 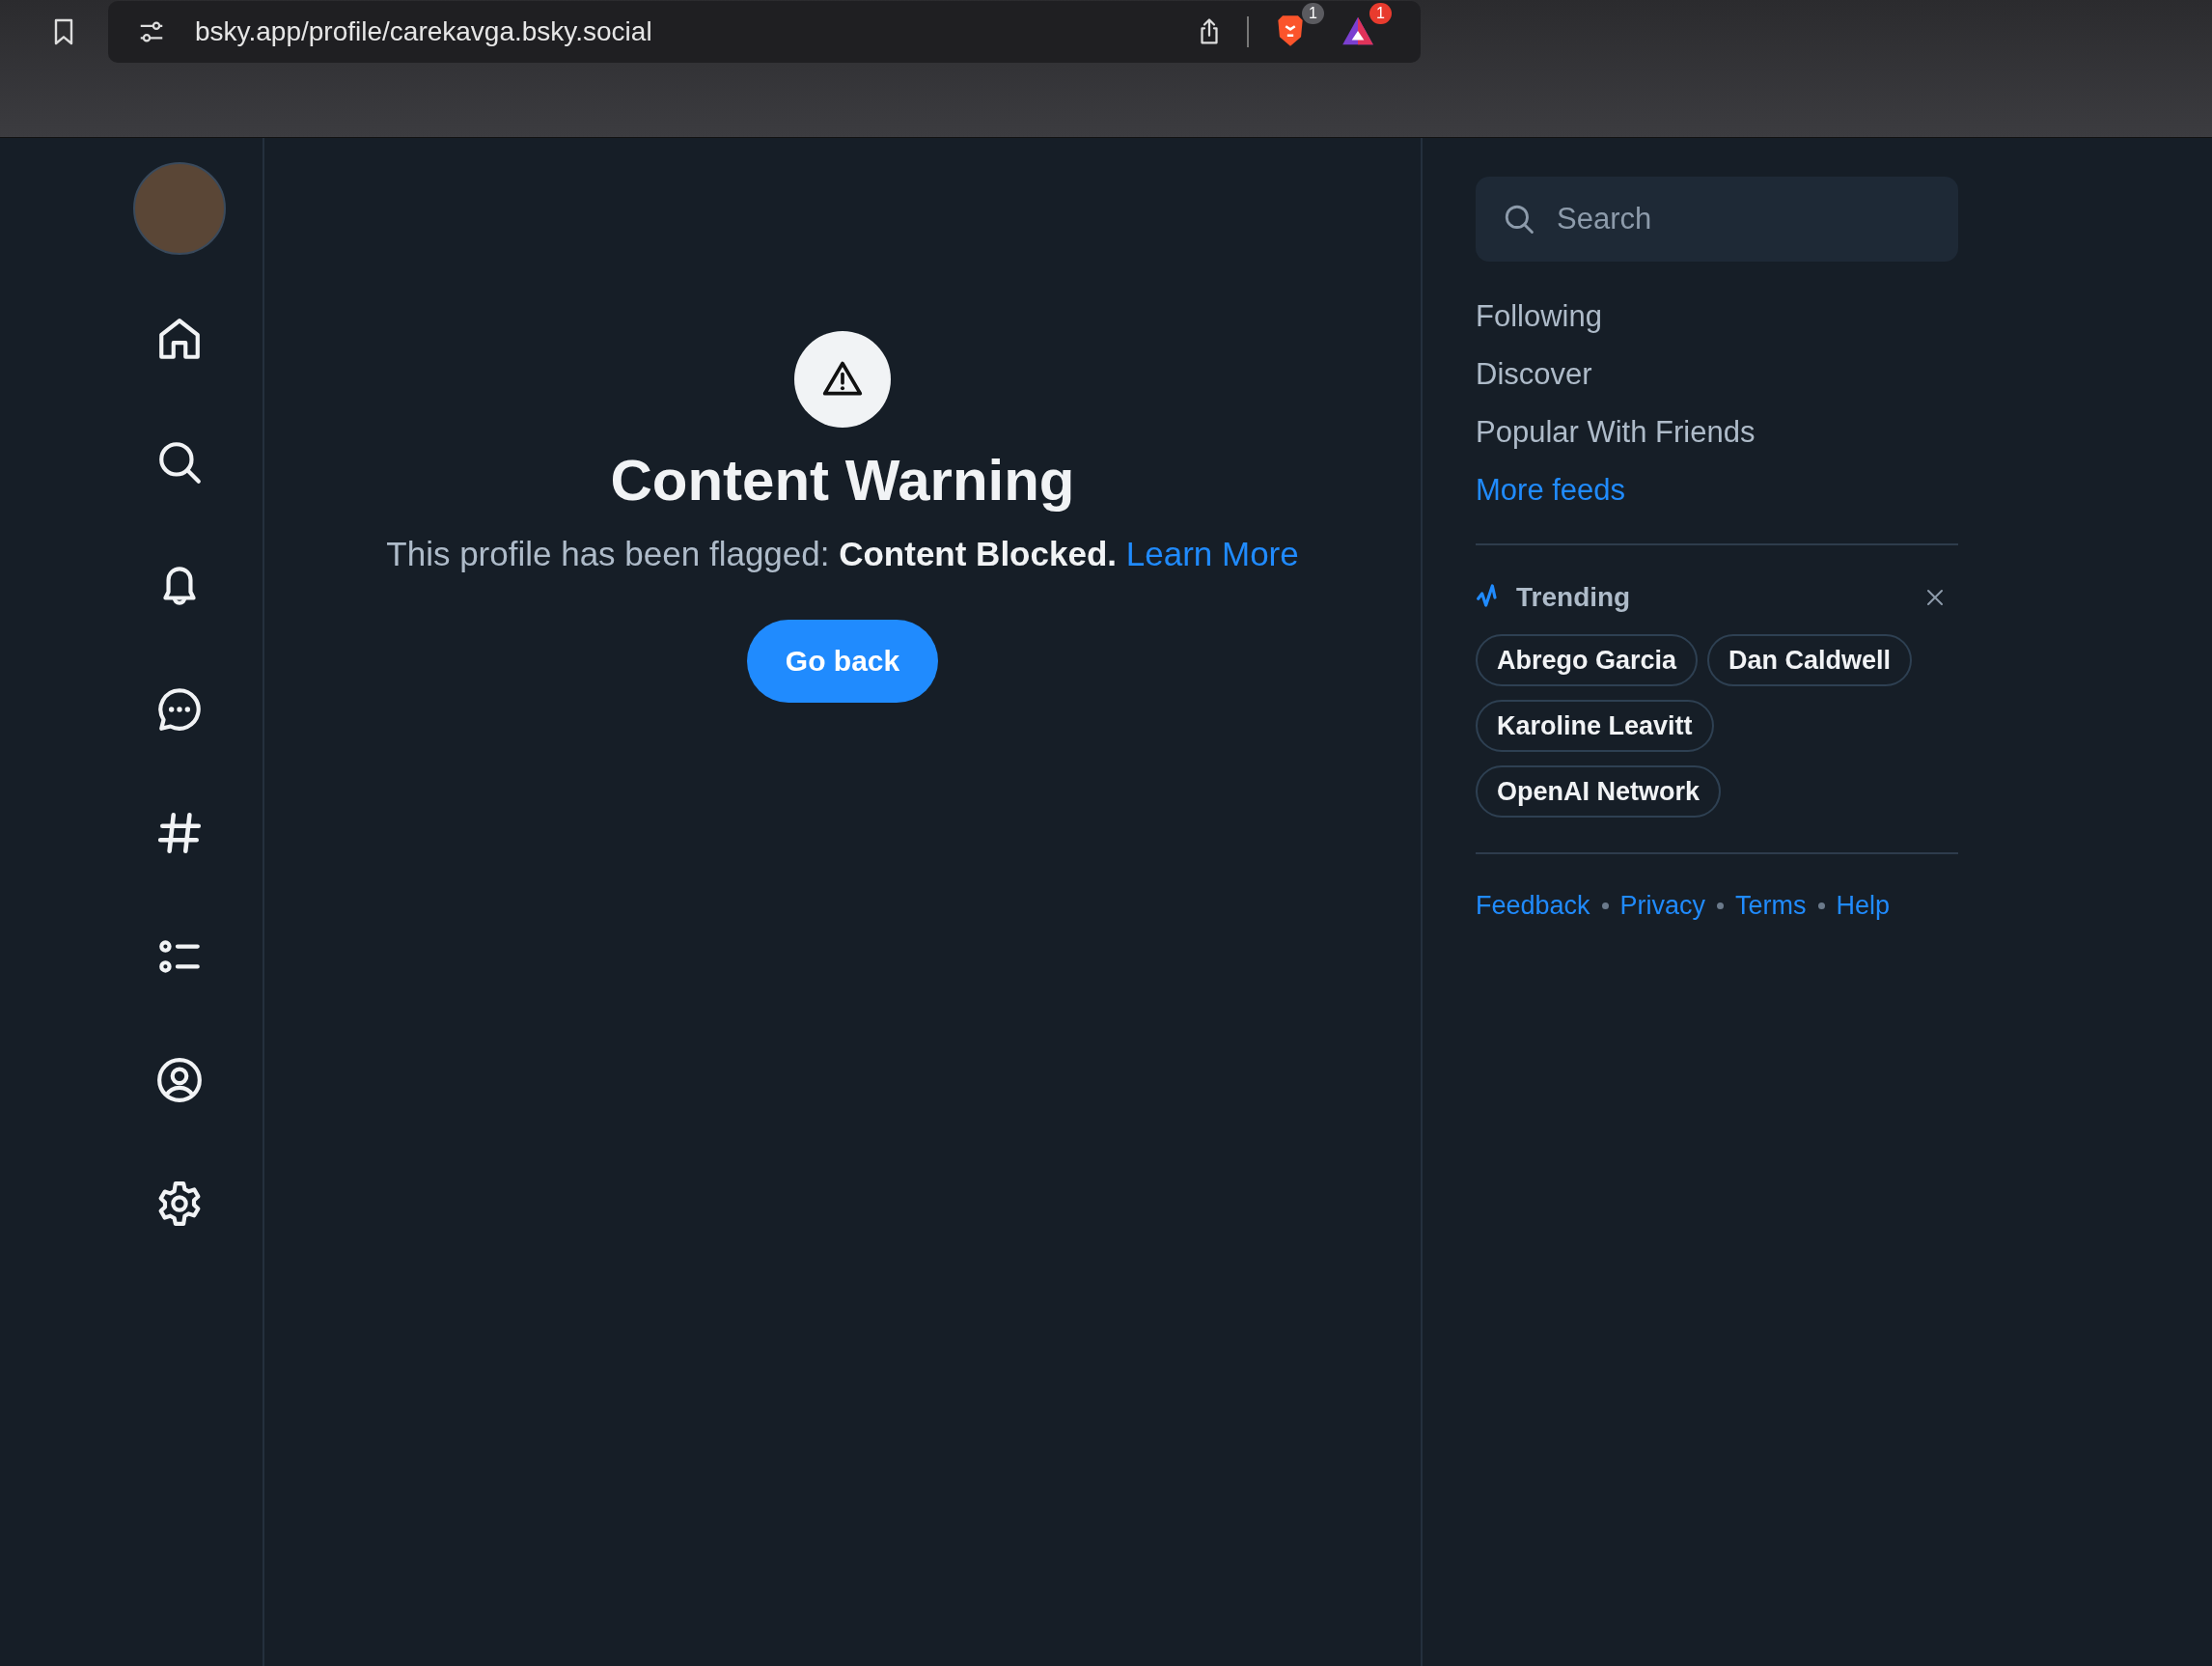 What do you see at coordinates (842, 480) in the screenshot?
I see `warning-title: Content Warning` at bounding box center [842, 480].